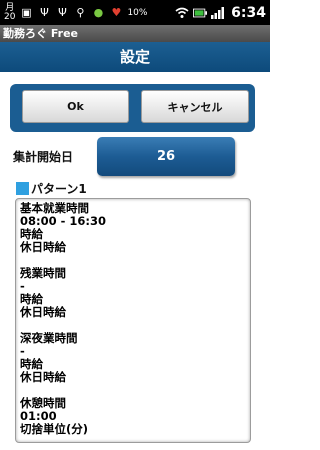  I want to click on detail-line: 深夜業時間, so click(49, 338).